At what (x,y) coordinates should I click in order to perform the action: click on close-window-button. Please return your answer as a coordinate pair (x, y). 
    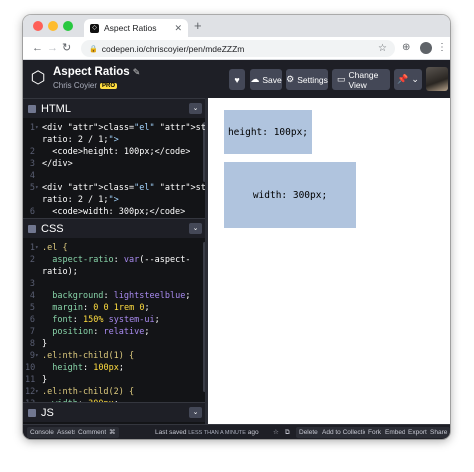
    Looking at the image, I should click on (38, 26).